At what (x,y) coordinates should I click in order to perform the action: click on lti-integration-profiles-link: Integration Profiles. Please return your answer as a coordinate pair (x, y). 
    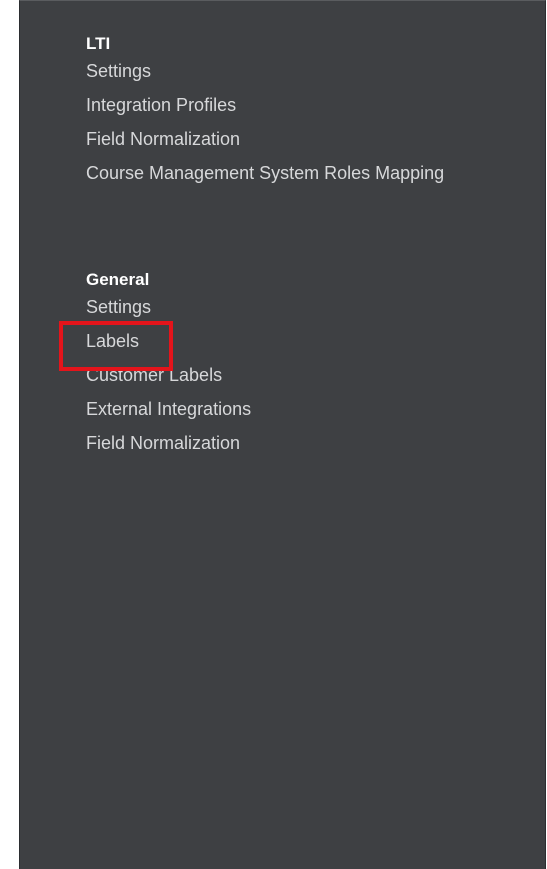
    Looking at the image, I should click on (296, 105).